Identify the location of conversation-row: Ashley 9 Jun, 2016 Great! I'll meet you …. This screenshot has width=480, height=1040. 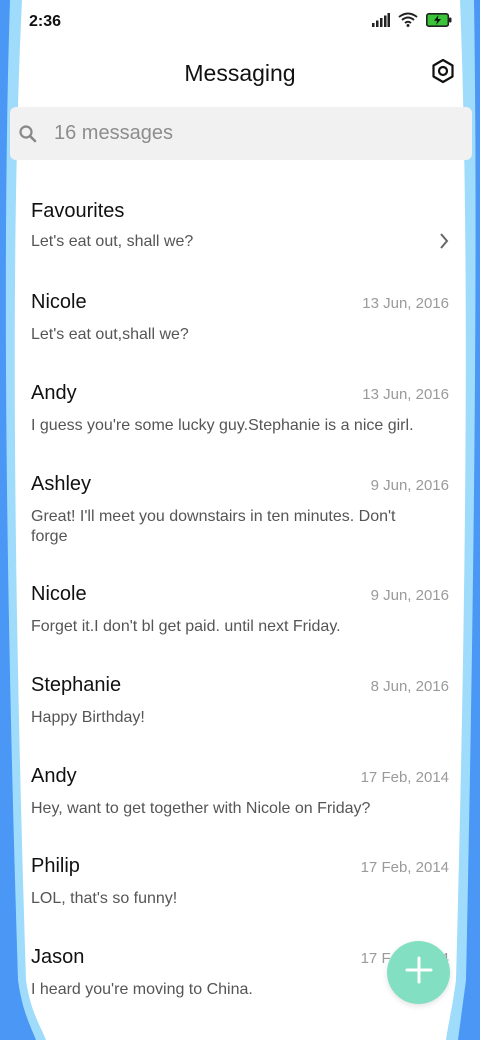
(240, 509).